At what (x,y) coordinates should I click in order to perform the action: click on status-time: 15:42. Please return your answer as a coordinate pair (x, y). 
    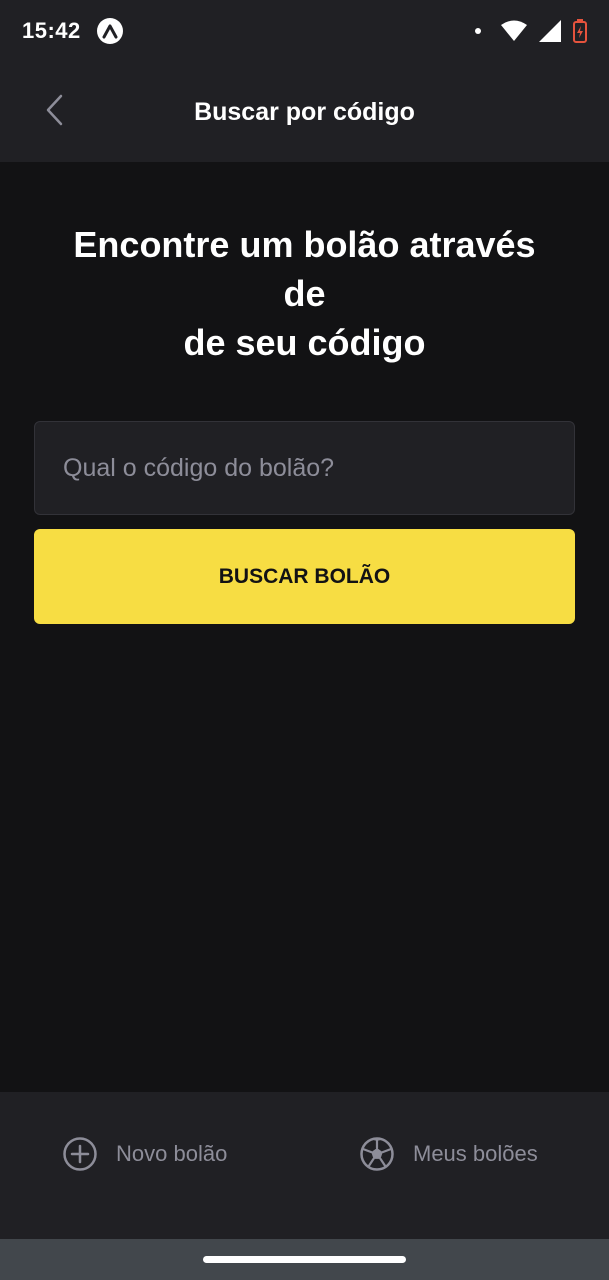
    Looking at the image, I should click on (51, 30).